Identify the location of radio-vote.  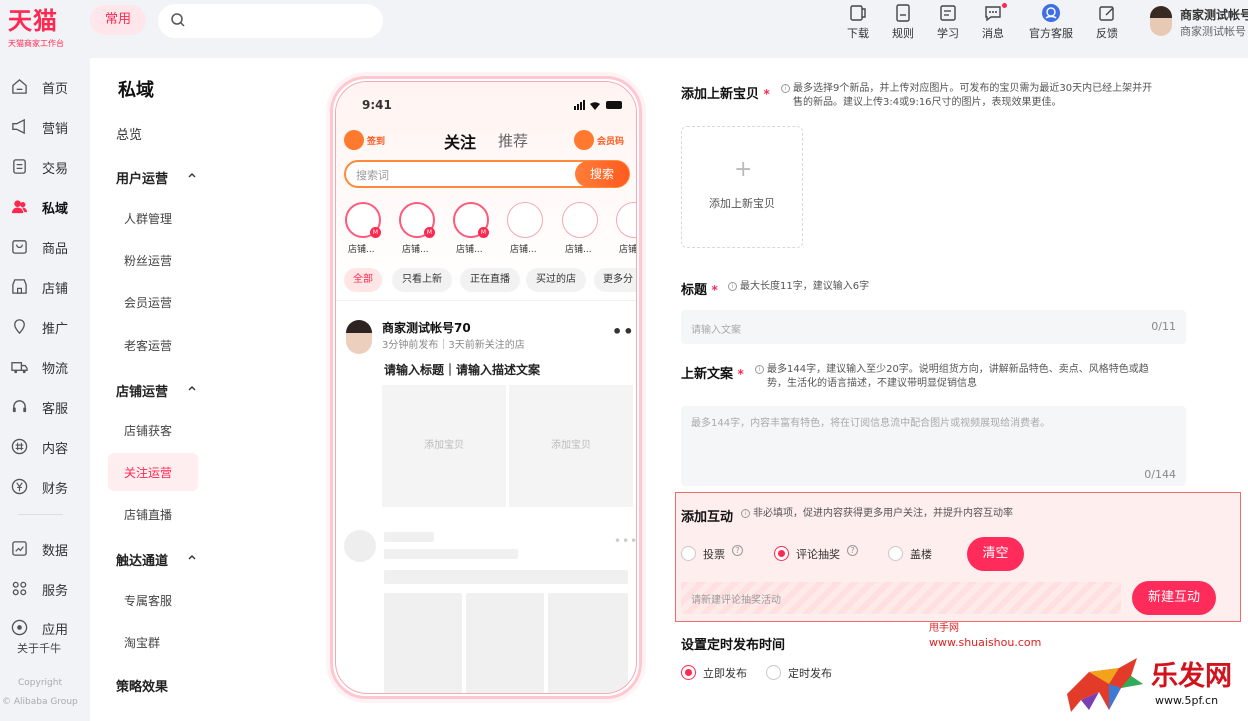
(688, 553).